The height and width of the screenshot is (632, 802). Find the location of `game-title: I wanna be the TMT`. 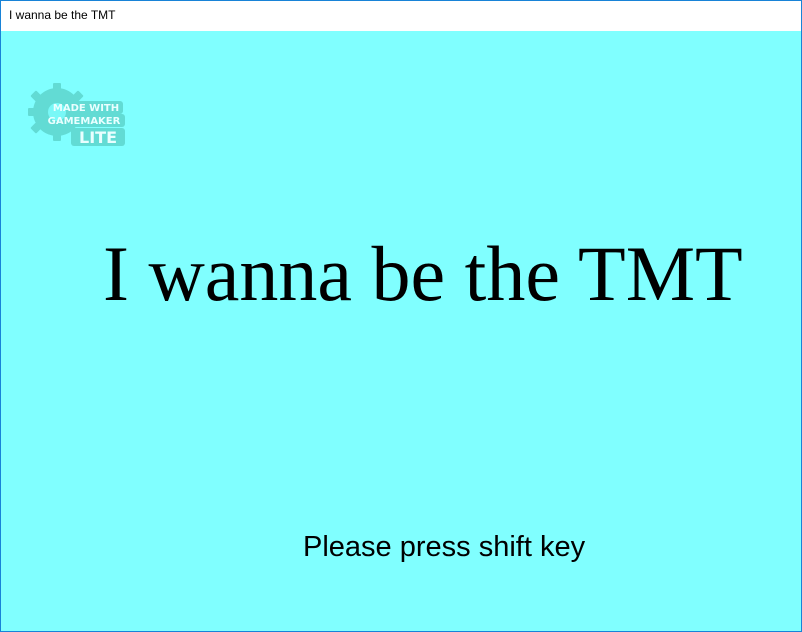

game-title: I wanna be the TMT is located at coordinates (423, 273).